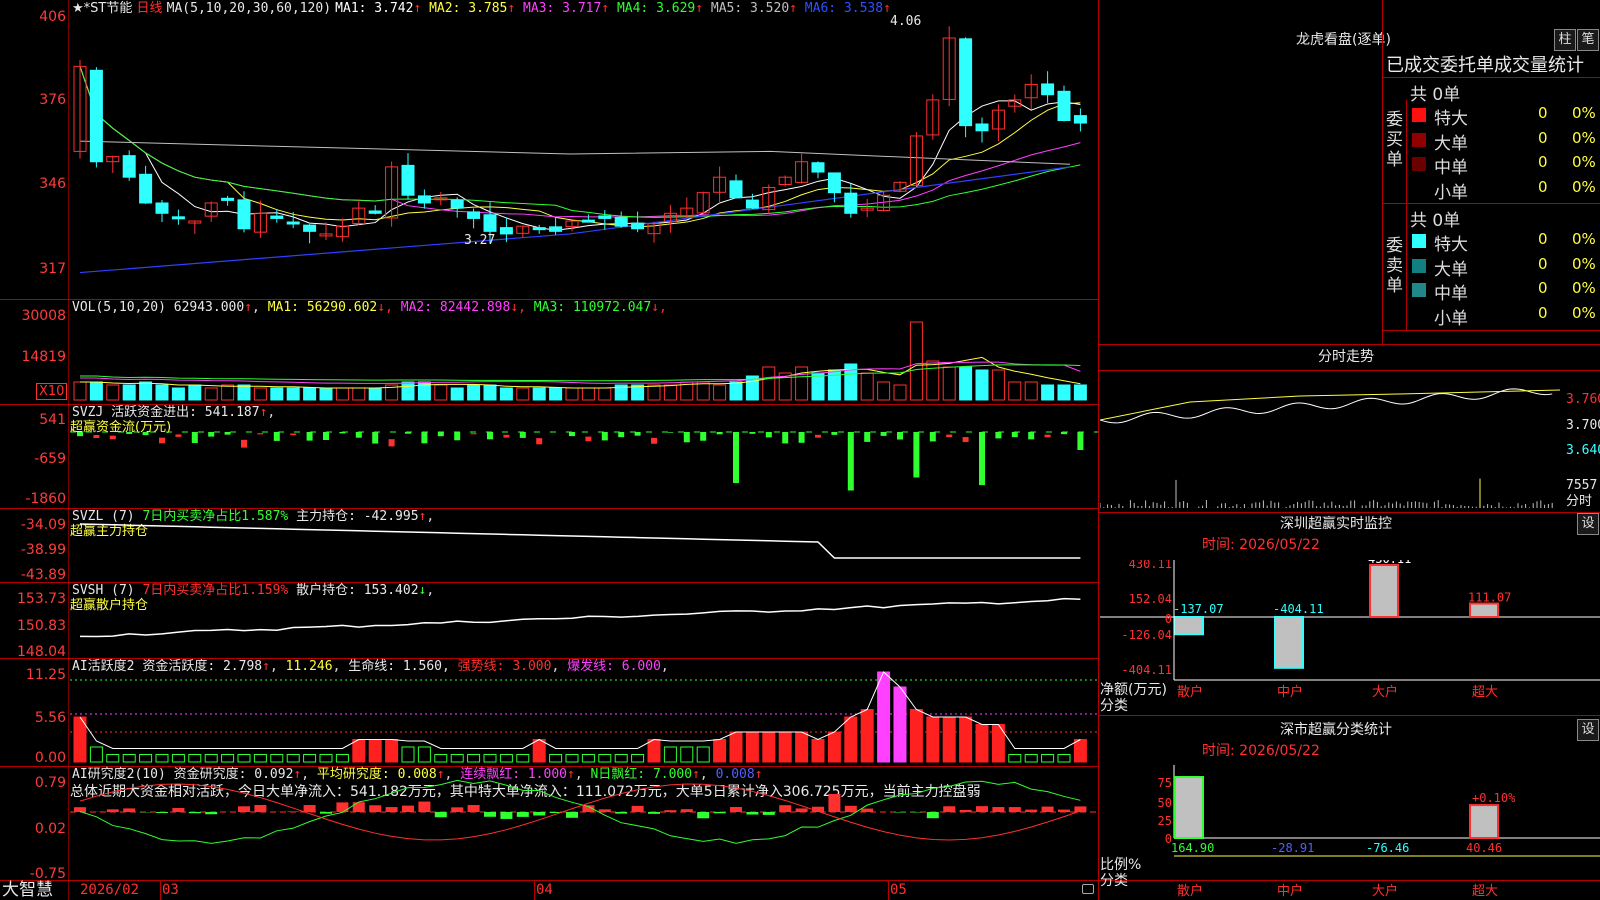 This screenshot has height=900, width=1600. What do you see at coordinates (50, 718) in the screenshot?
I see `ai-active-axis-mid: 5.56` at bounding box center [50, 718].